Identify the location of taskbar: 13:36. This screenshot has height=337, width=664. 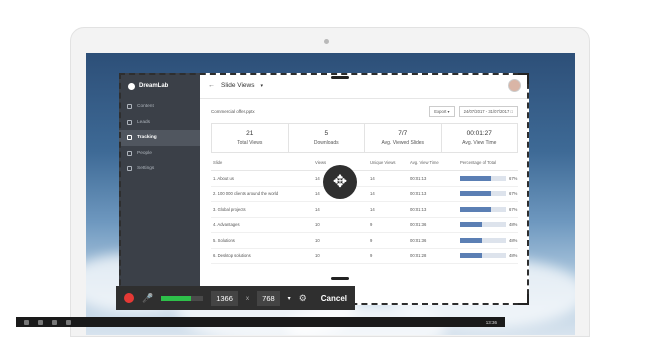
(260, 322).